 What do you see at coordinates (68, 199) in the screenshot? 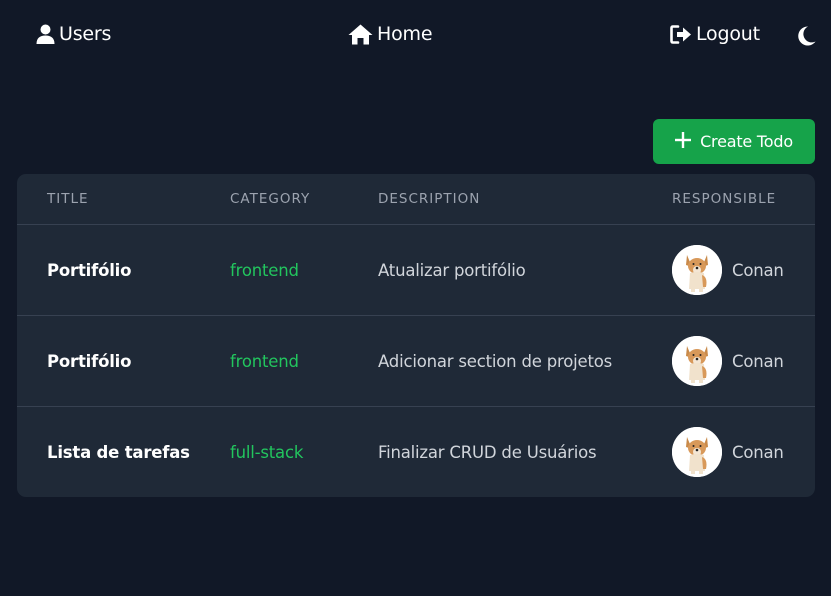
I see `header-title: Title` at bounding box center [68, 199].